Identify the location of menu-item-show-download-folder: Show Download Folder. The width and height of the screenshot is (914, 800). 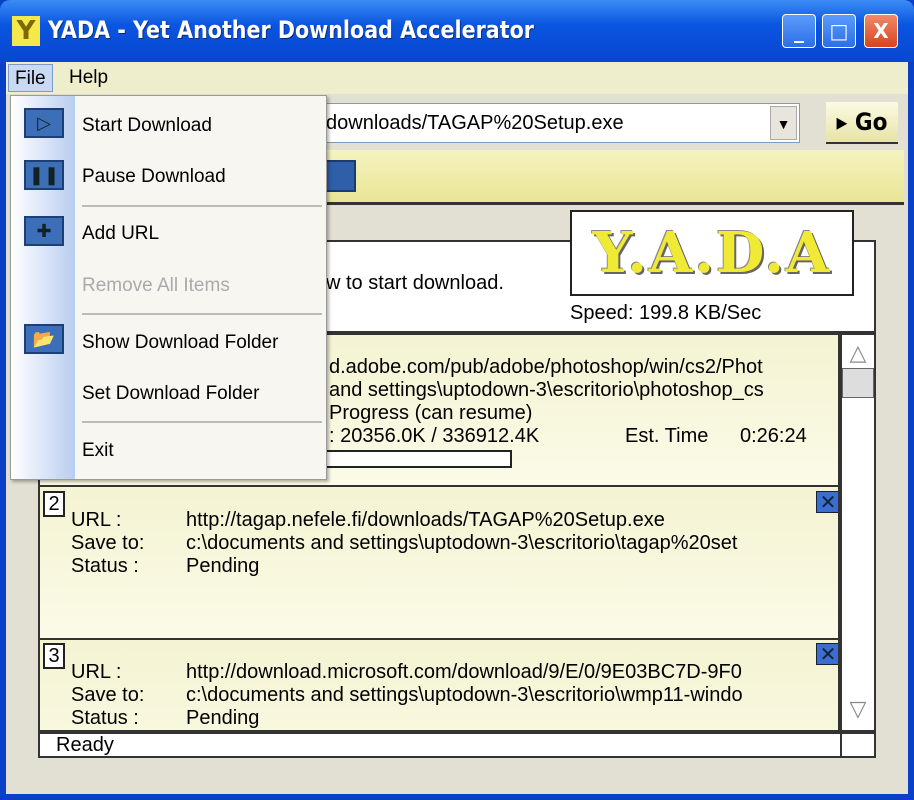
(180, 343).